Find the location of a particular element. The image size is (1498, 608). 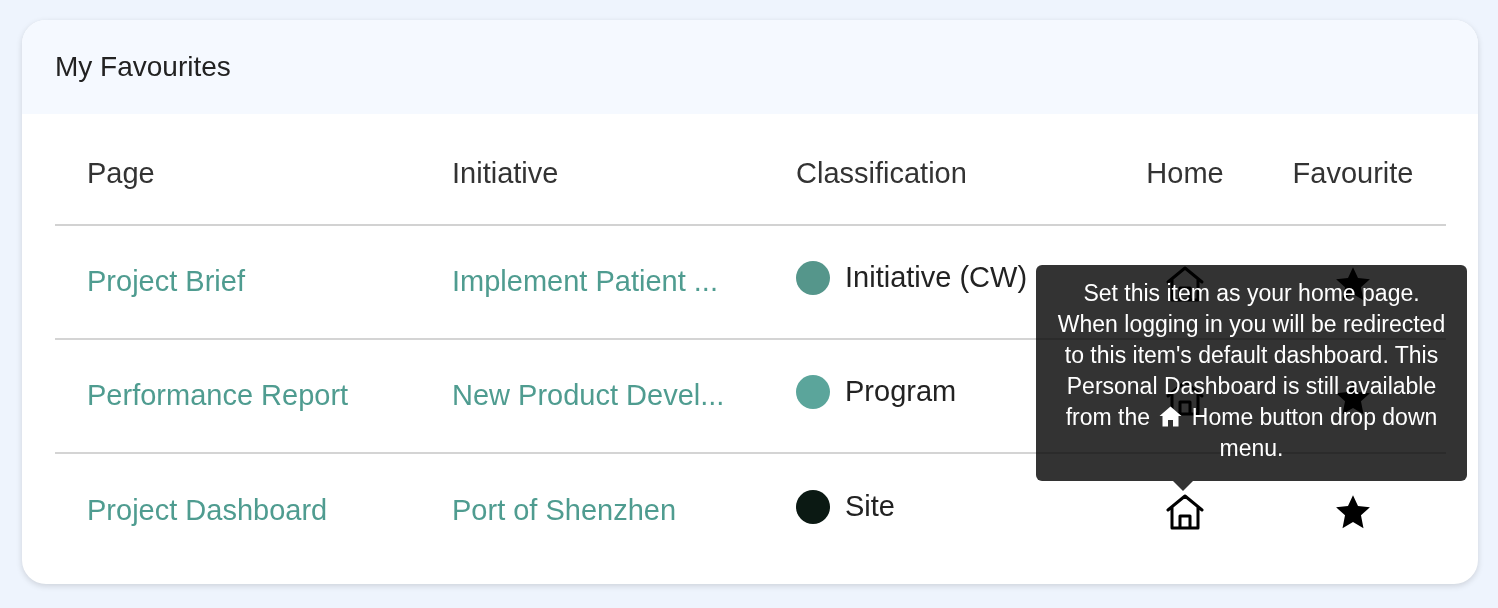

classification-text: Initiative (CW) is located at coordinates (936, 278).